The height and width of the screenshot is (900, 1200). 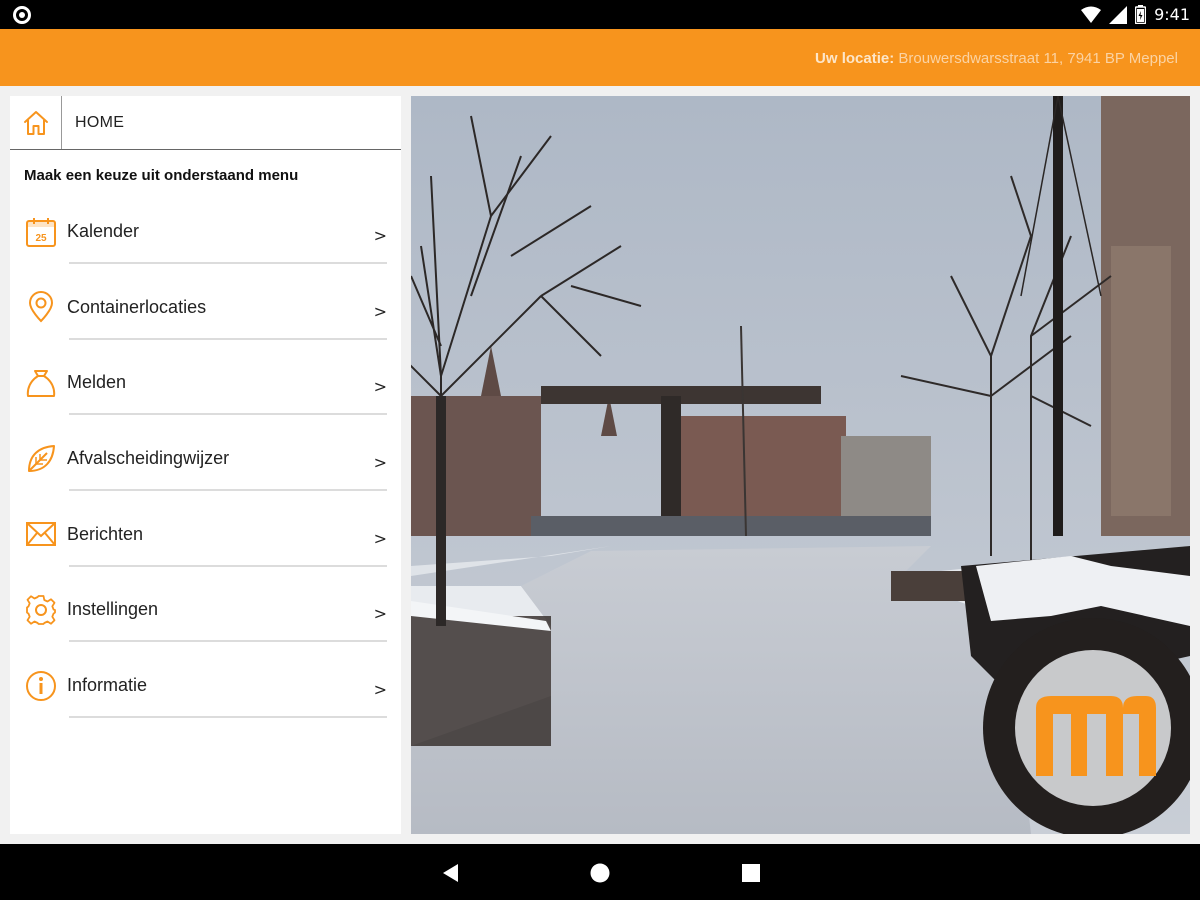 What do you see at coordinates (1038, 58) in the screenshot?
I see `location-value: Brouwersdwarsstraat 11, 7941 BP Meppel` at bounding box center [1038, 58].